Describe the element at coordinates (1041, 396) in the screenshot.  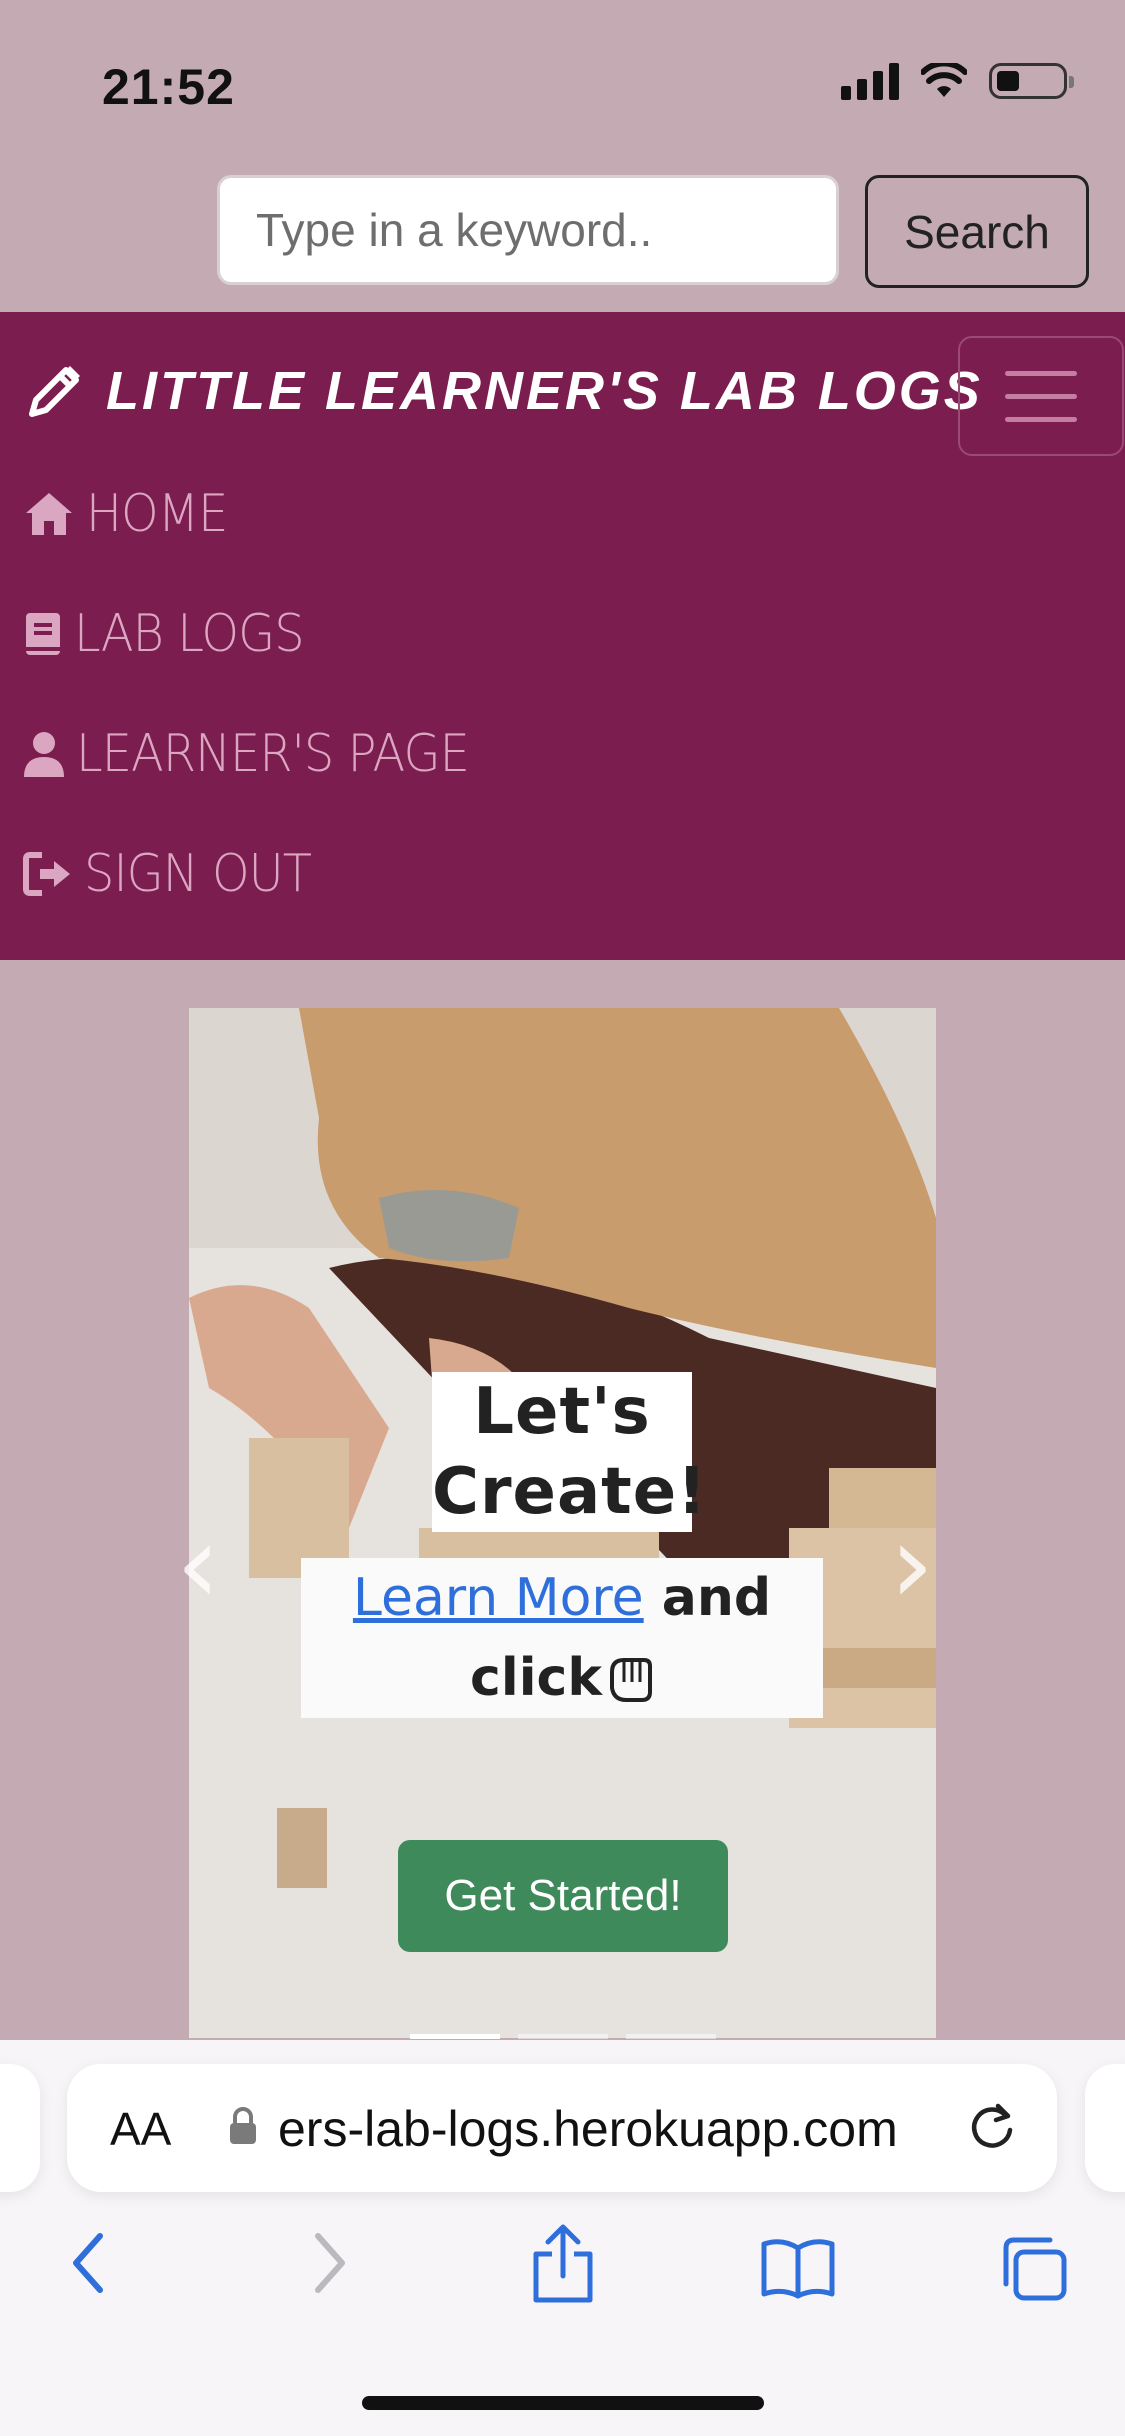
I see `navbar-toggle-button` at that location.